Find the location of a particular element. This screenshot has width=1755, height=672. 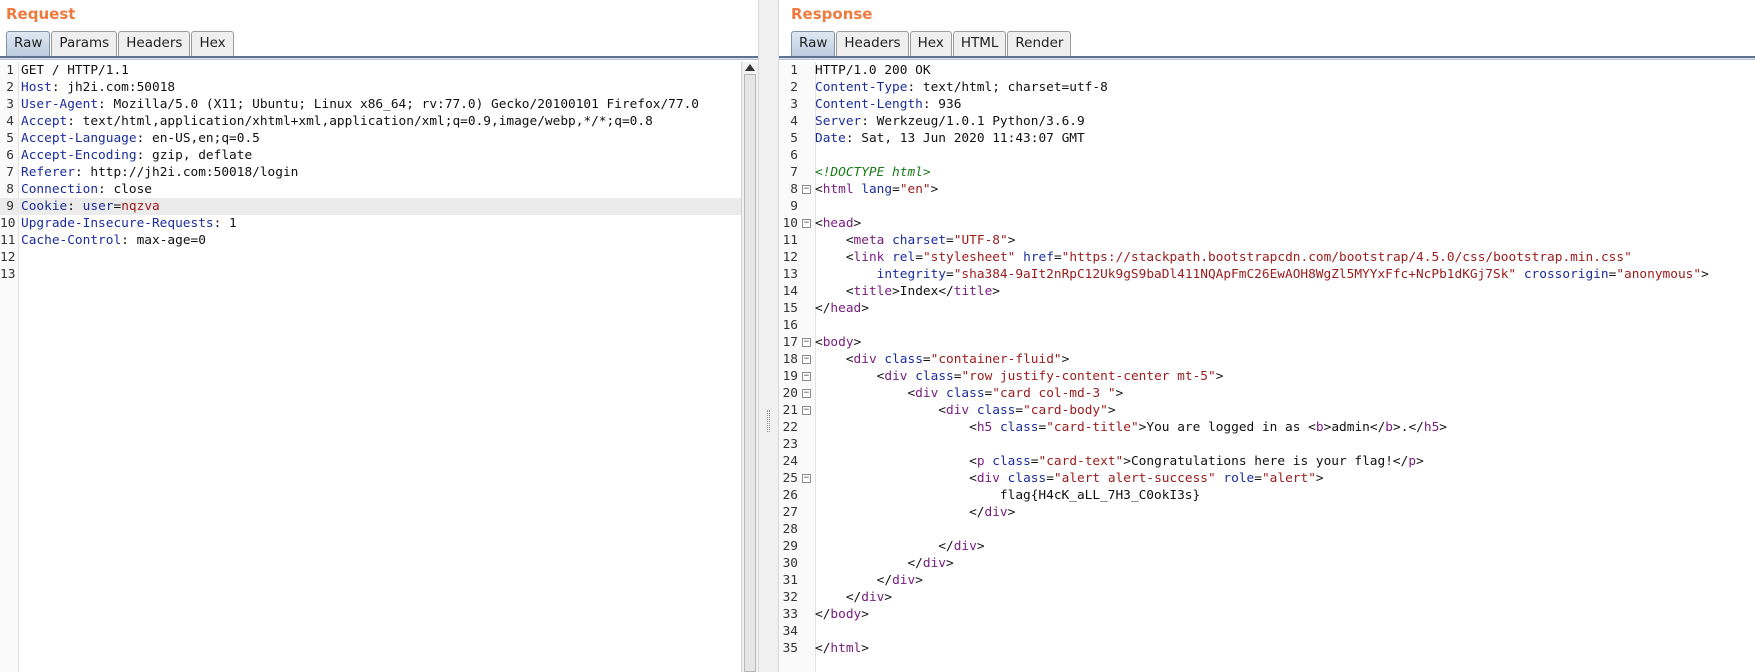

request-tab-params: Params is located at coordinates (84, 43).